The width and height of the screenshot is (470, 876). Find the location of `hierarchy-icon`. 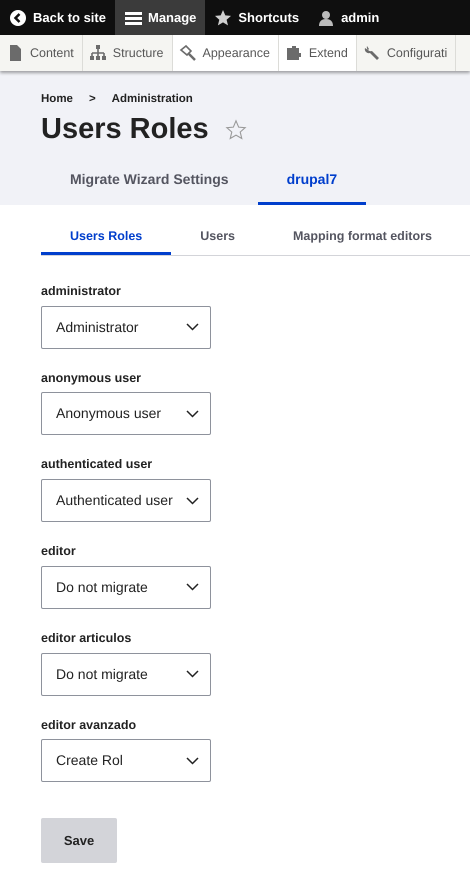

hierarchy-icon is located at coordinates (97, 53).